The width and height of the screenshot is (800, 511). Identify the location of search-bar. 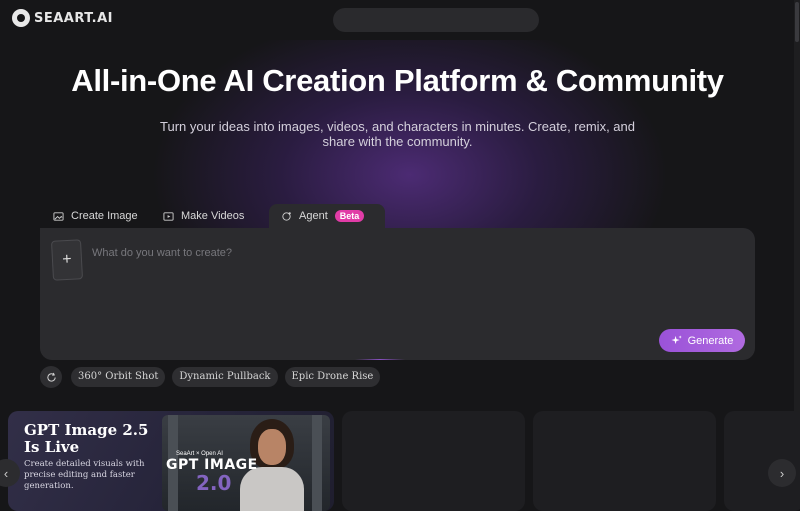
(436, 20).